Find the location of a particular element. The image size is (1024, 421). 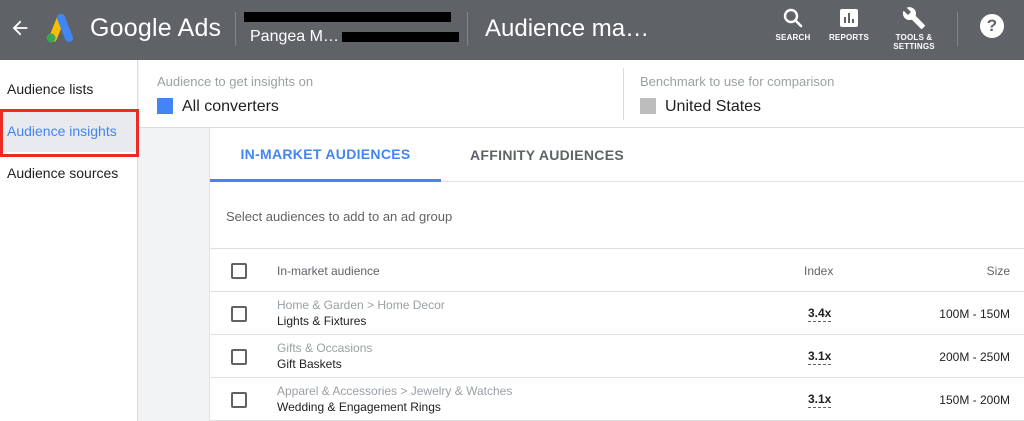

tools-label-line1: TOOLS & is located at coordinates (914, 37).